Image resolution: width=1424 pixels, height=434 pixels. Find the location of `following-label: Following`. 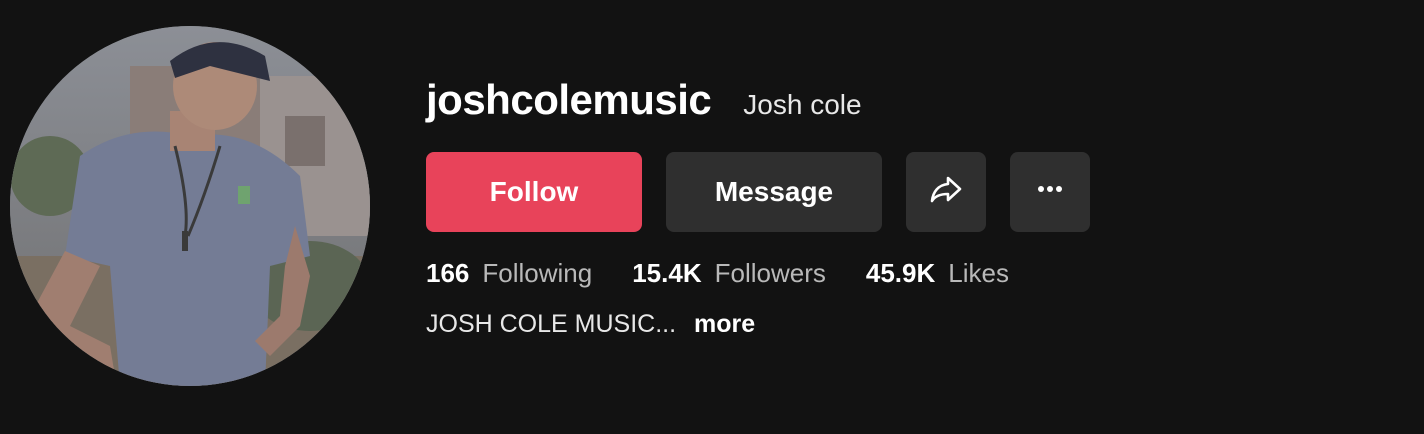

following-label: Following is located at coordinates (537, 273).